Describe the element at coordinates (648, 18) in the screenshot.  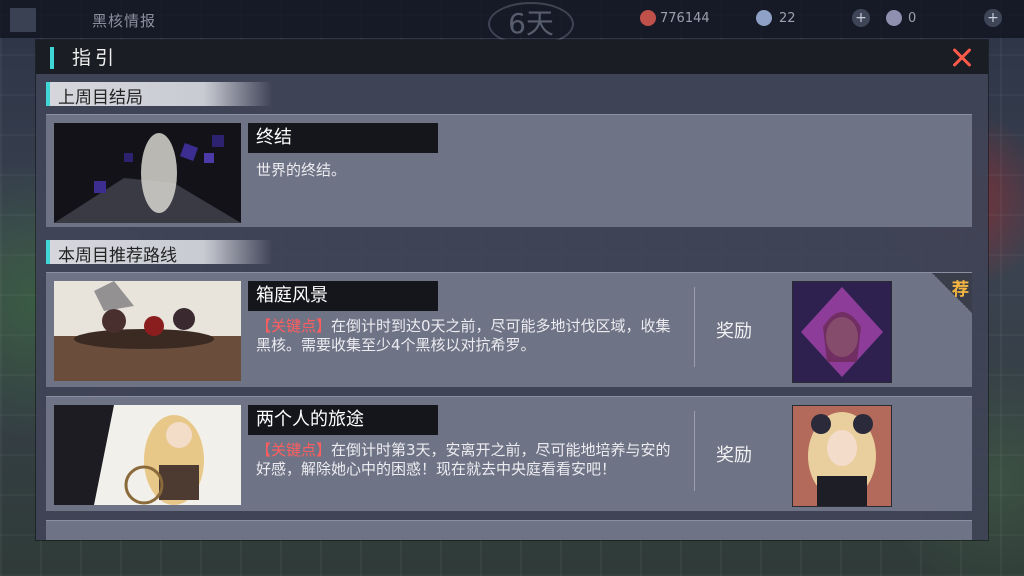
I see `currency-icon` at that location.